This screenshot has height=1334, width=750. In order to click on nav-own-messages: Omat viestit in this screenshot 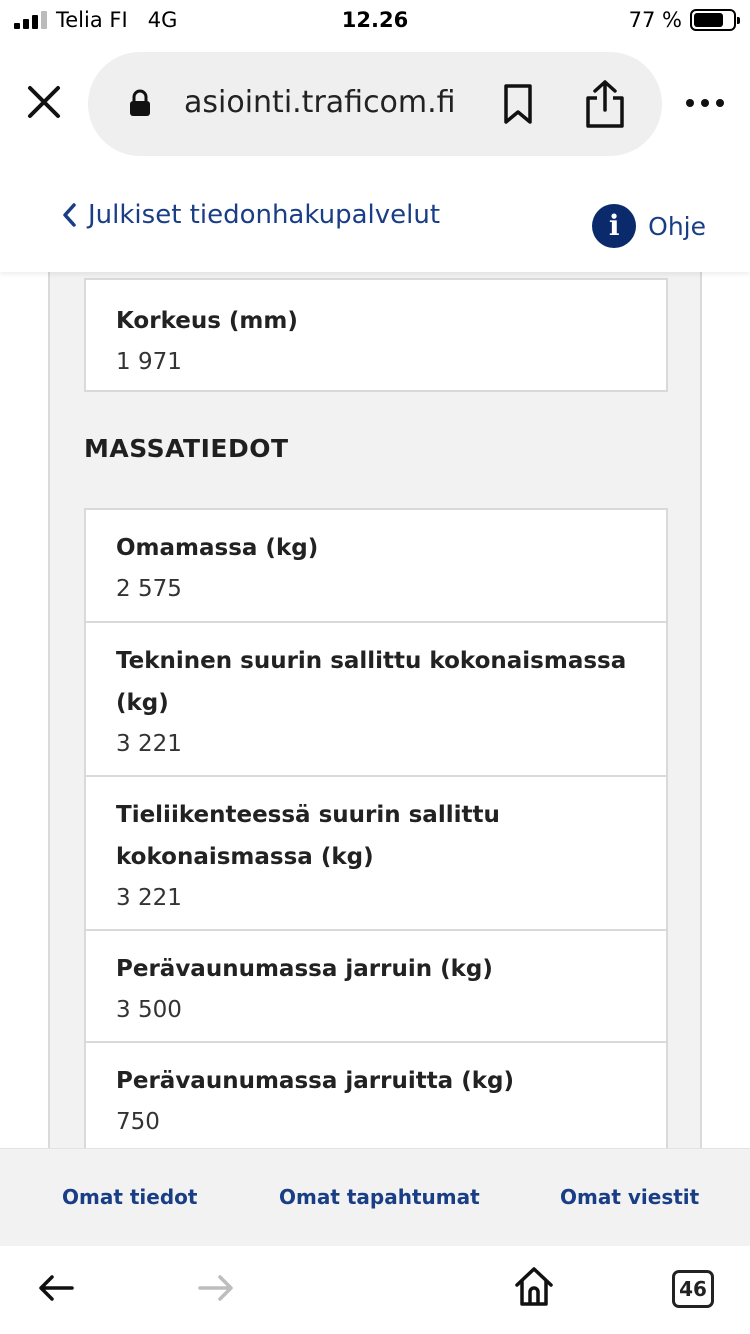, I will do `click(629, 1197)`.